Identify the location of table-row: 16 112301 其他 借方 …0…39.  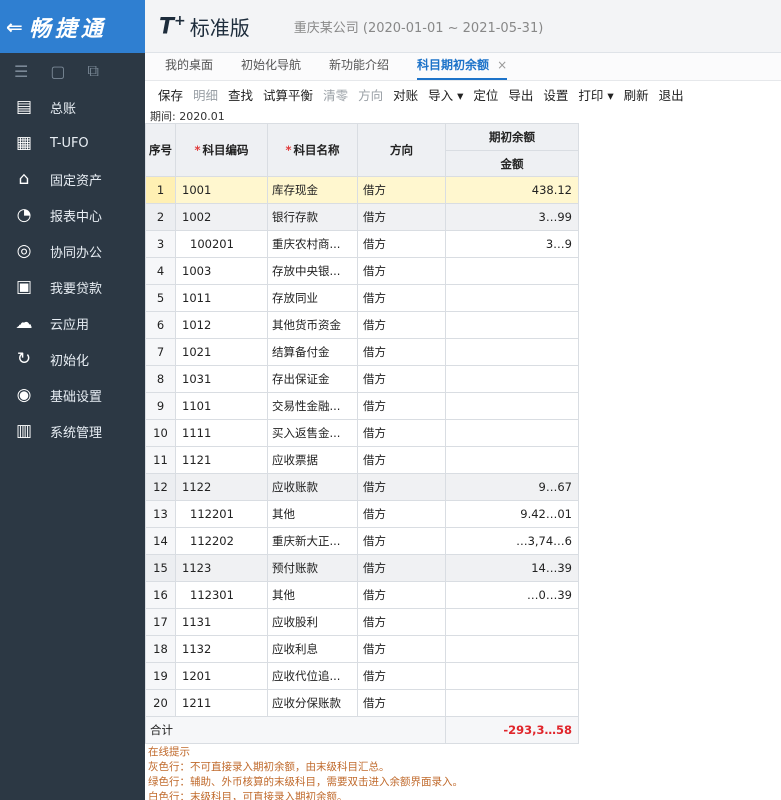
(362, 595).